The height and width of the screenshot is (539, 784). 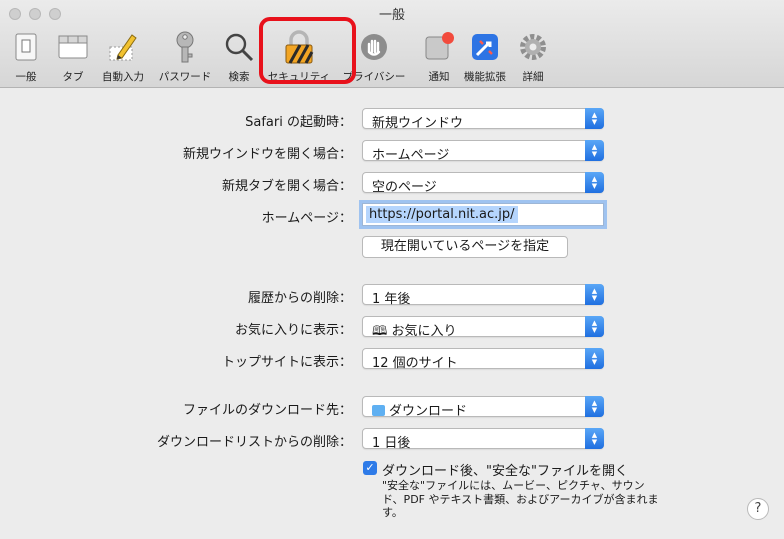 What do you see at coordinates (483, 407) in the screenshot?
I see `download-dest-popup: ダウンロード ▲ ▼` at bounding box center [483, 407].